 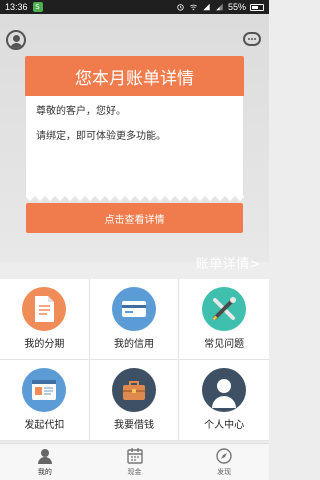 What do you see at coordinates (236, 7) in the screenshot?
I see `battery-percent: 55%` at bounding box center [236, 7].